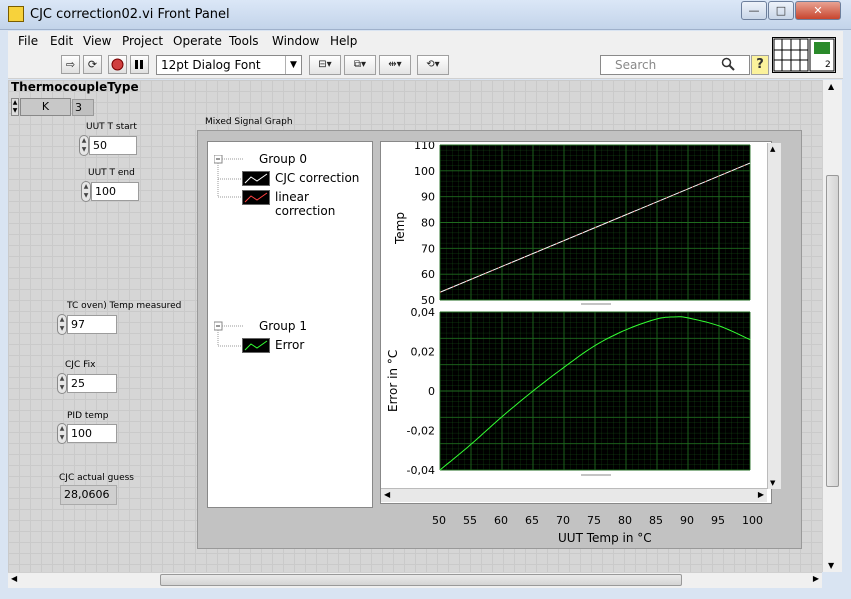 The image size is (851, 599). I want to click on y-tick-label: 110, so click(424, 147).